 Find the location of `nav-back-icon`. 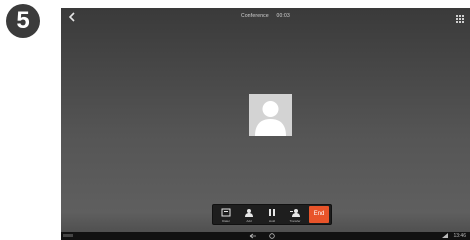

nav-back-icon is located at coordinates (253, 236).